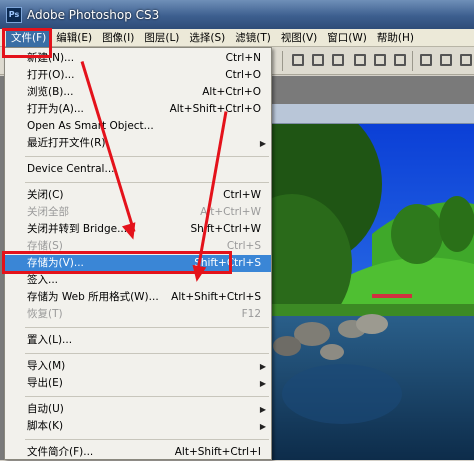 The height and width of the screenshot is (461, 474). What do you see at coordinates (446, 60) in the screenshot?
I see `distribute-middle-icon` at bounding box center [446, 60].